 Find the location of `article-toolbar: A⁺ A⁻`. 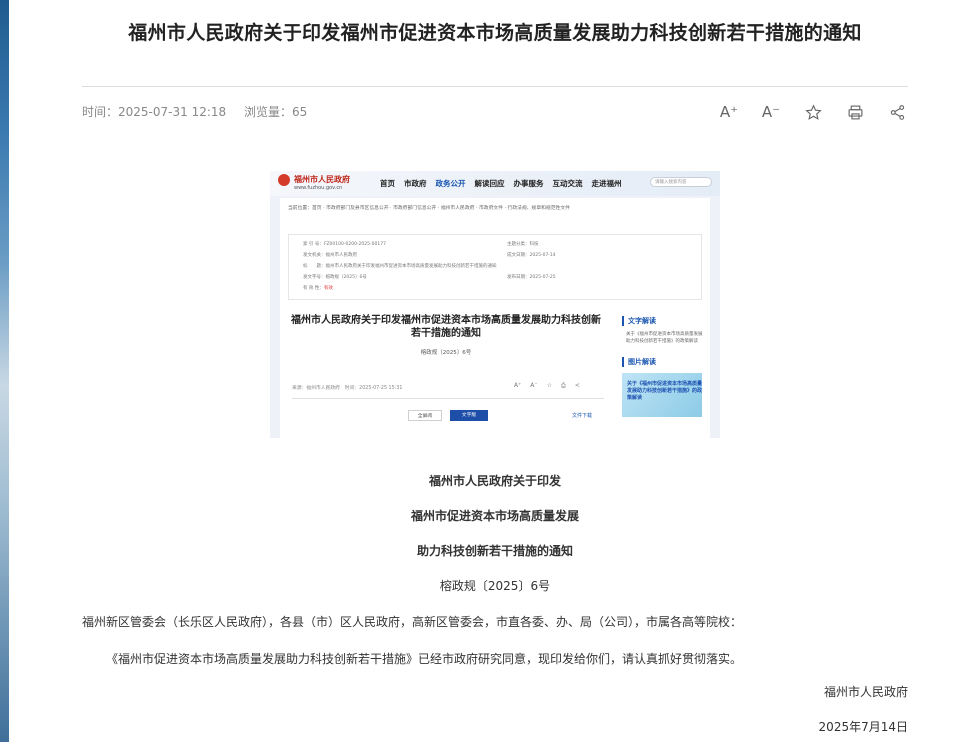

article-toolbar: A⁺ A⁻ is located at coordinates (813, 112).